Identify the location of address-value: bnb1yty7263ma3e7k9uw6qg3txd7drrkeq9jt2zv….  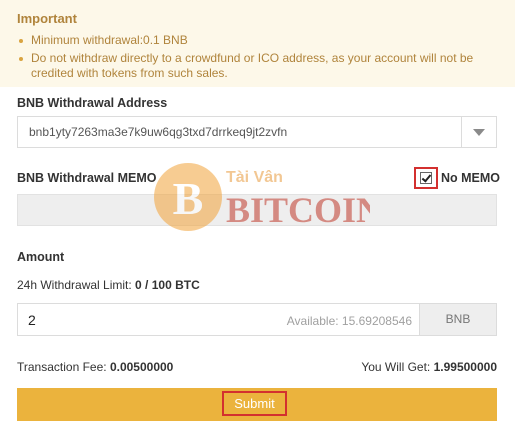
(158, 132).